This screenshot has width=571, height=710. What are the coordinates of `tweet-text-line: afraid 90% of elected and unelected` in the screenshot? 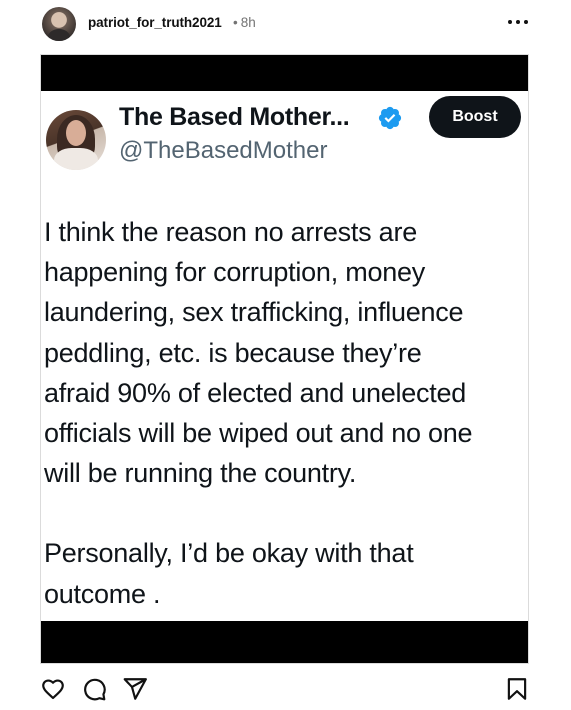 It's located at (255, 392).